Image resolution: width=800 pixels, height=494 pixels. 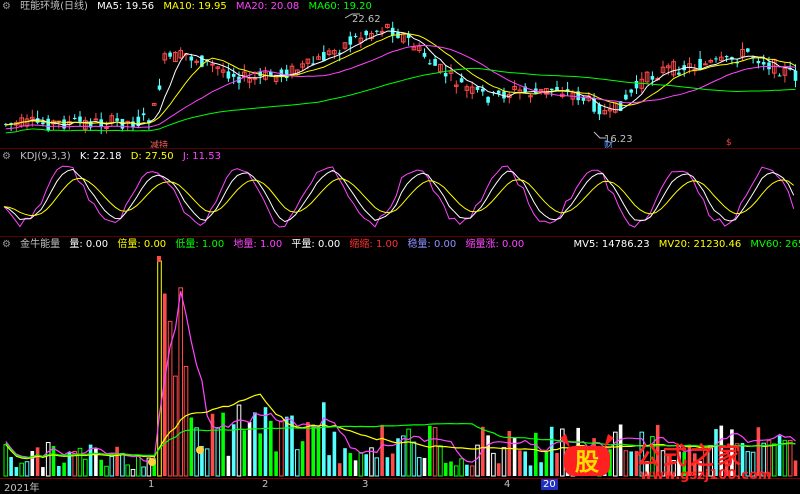 What do you see at coordinates (265, 484) in the screenshot?
I see `axis-month-2: 2` at bounding box center [265, 484].